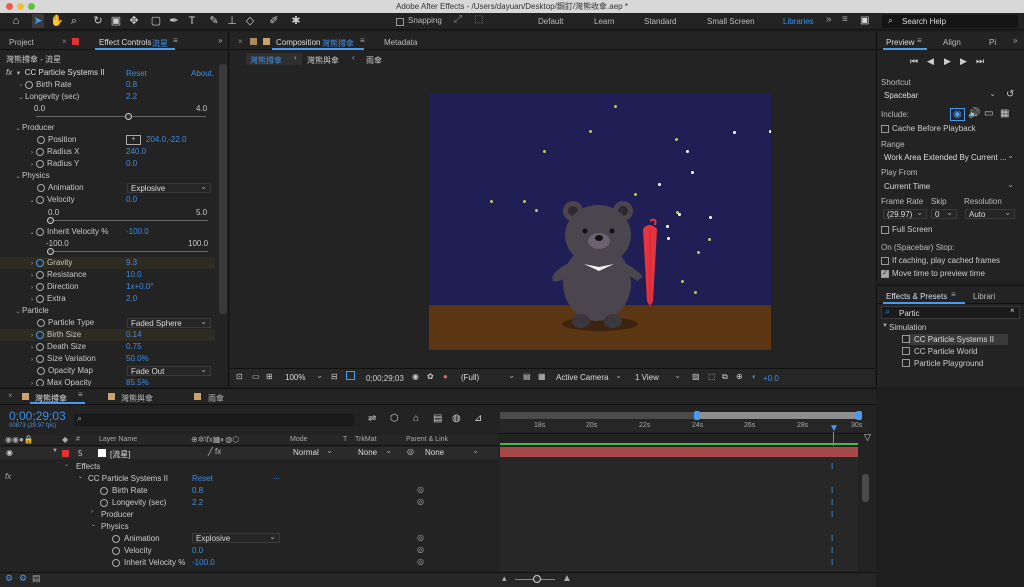 The height and width of the screenshot is (587, 1024). Describe the element at coordinates (725, 377) in the screenshot. I see `fast-preview-icon: ⧉` at that location.